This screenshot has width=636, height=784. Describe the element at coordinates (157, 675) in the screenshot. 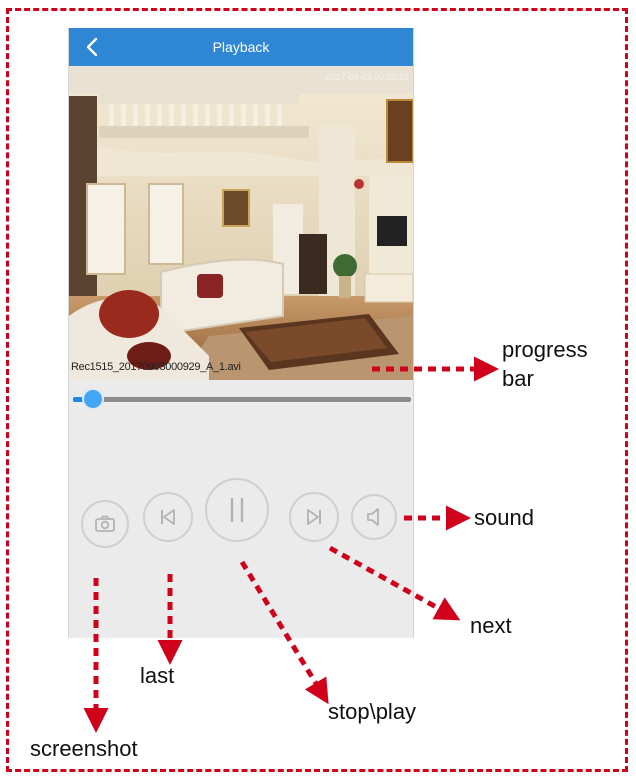

I see `label-last: last` at that location.